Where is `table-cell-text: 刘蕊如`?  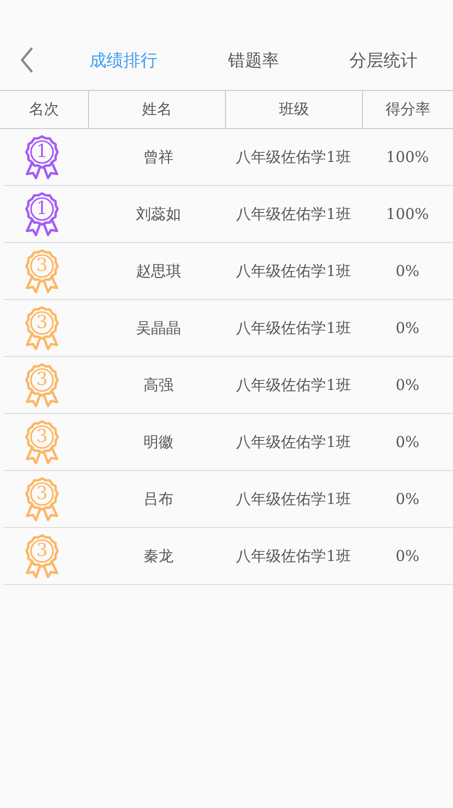
table-cell-text: 刘蕊如 is located at coordinates (158, 214).